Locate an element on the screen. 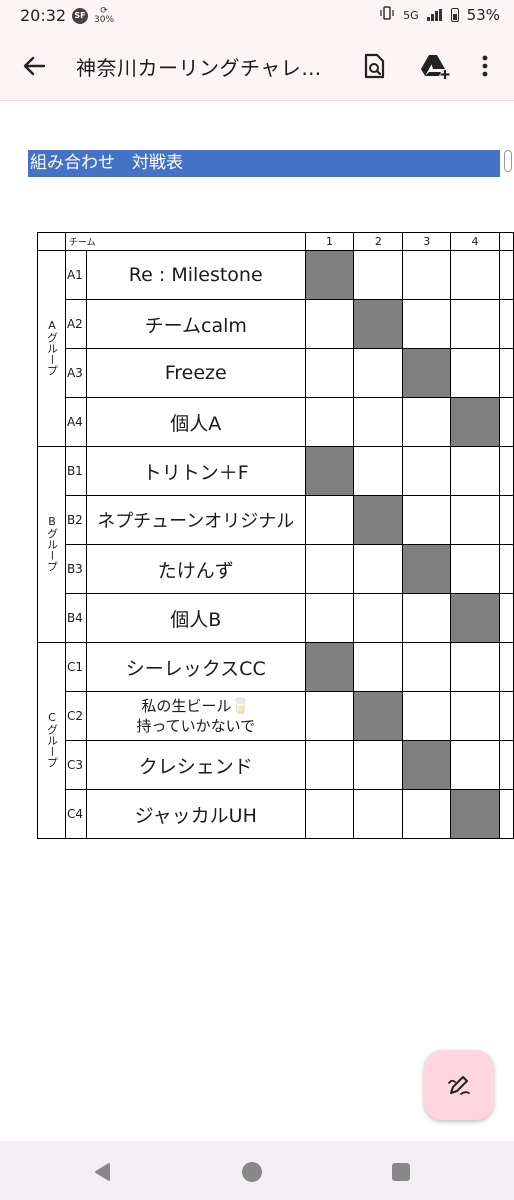 The width and height of the screenshot is (514, 1200). battery-percent: 53% is located at coordinates (483, 15).